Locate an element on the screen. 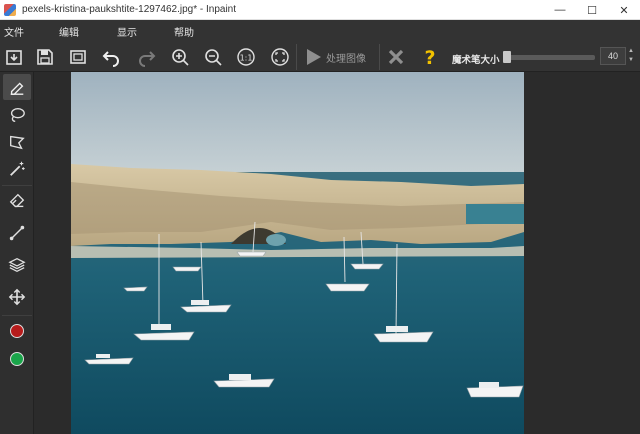 Image resolution: width=640 pixels, height=434 pixels. redo-button is located at coordinates (146, 57).